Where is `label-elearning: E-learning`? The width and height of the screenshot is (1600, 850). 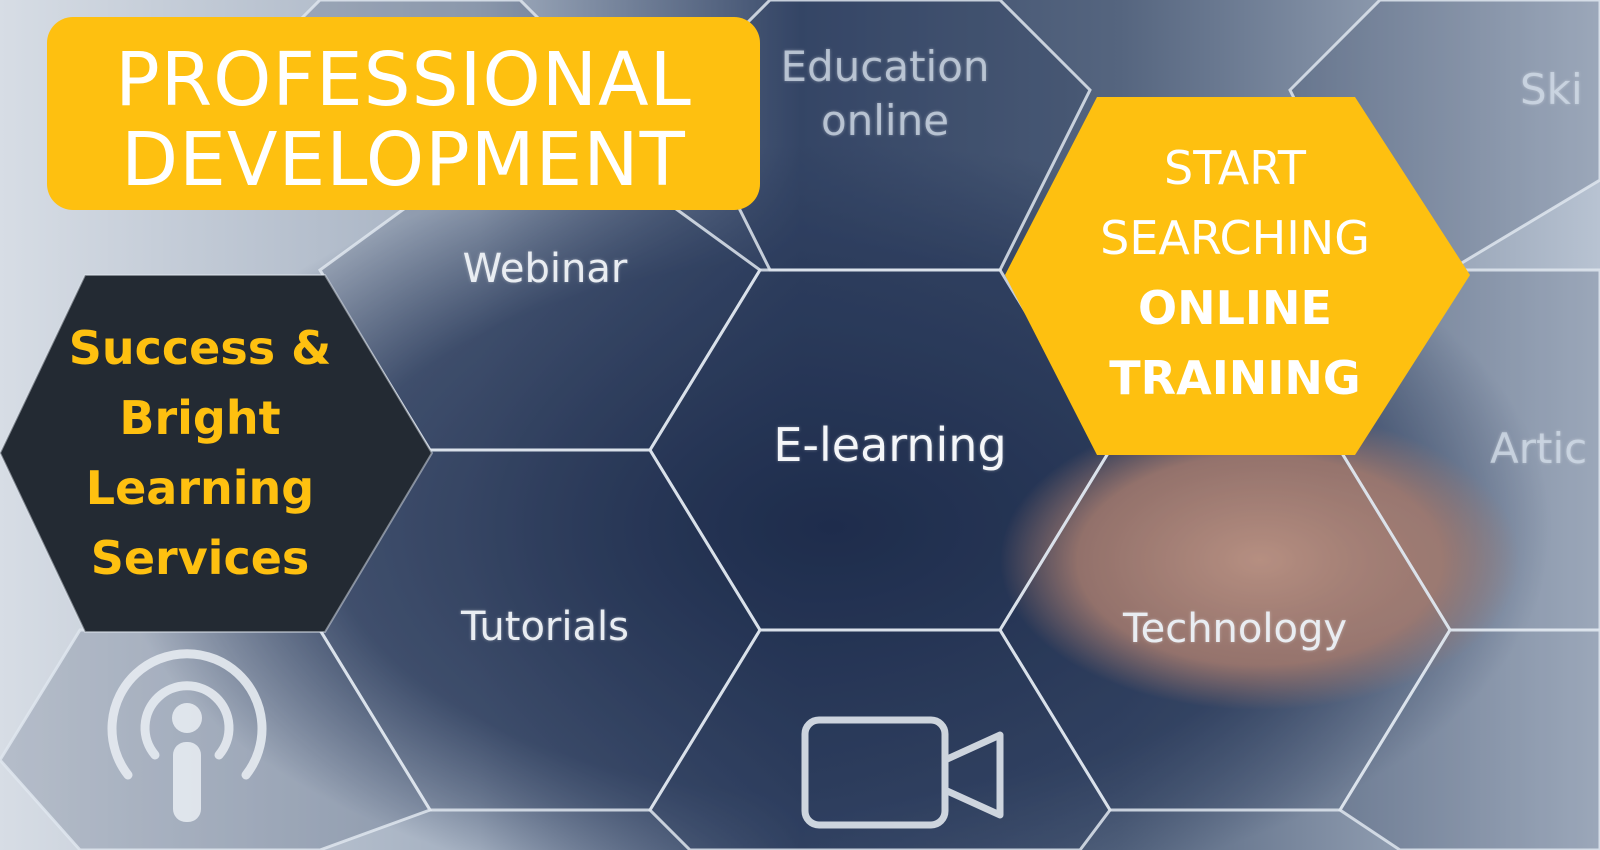 label-elearning: E-learning is located at coordinates (890, 445).